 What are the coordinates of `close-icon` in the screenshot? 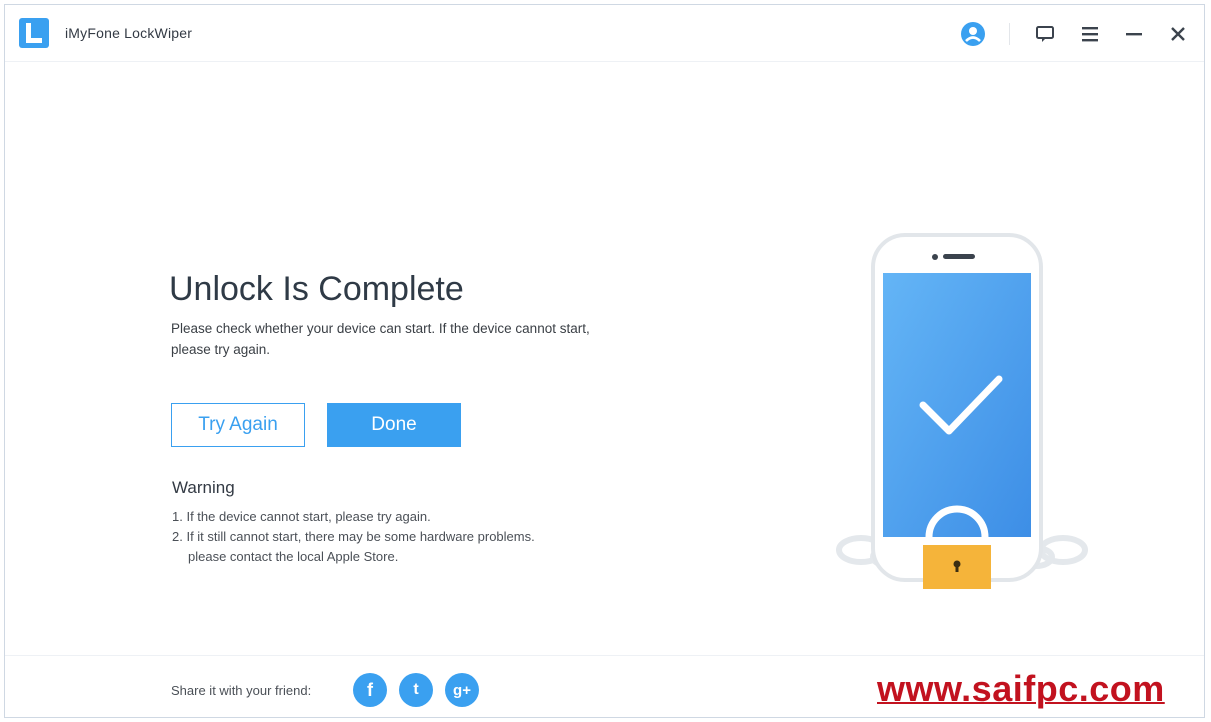 It's located at (1178, 34).